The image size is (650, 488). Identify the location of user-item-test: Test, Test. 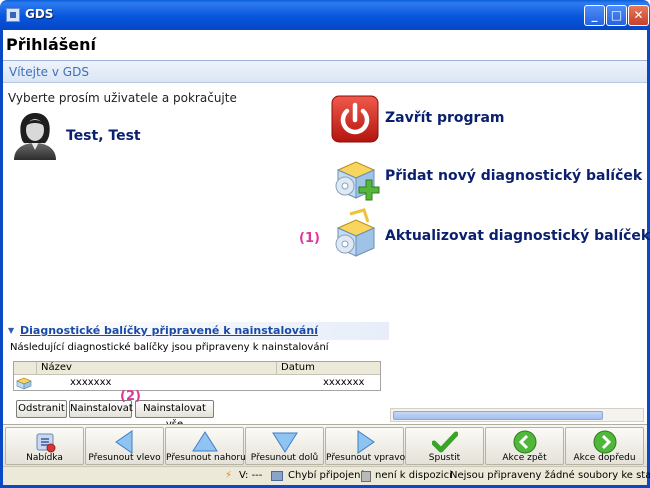
(103, 136).